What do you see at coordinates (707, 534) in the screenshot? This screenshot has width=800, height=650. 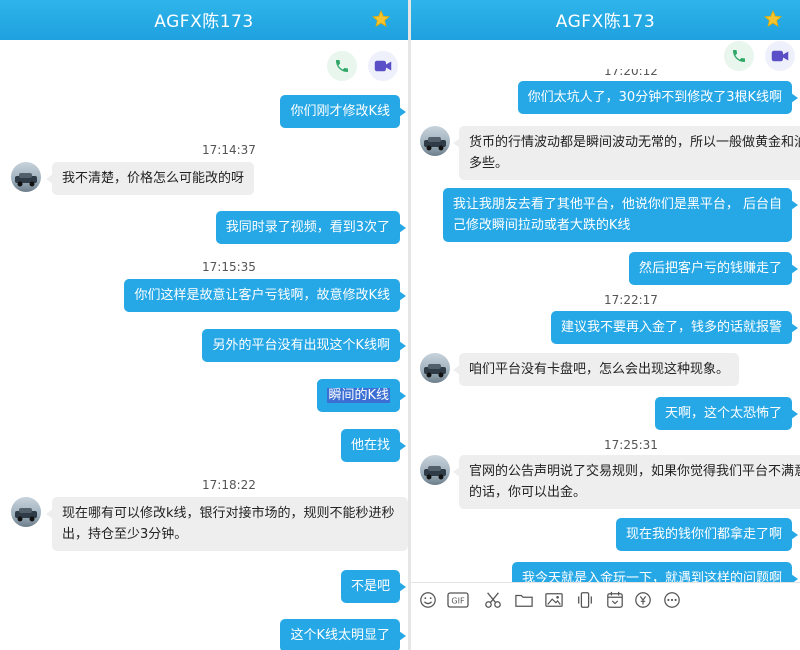 I see `message-outgoing: 现在我的钱你们都拿走了啊` at bounding box center [707, 534].